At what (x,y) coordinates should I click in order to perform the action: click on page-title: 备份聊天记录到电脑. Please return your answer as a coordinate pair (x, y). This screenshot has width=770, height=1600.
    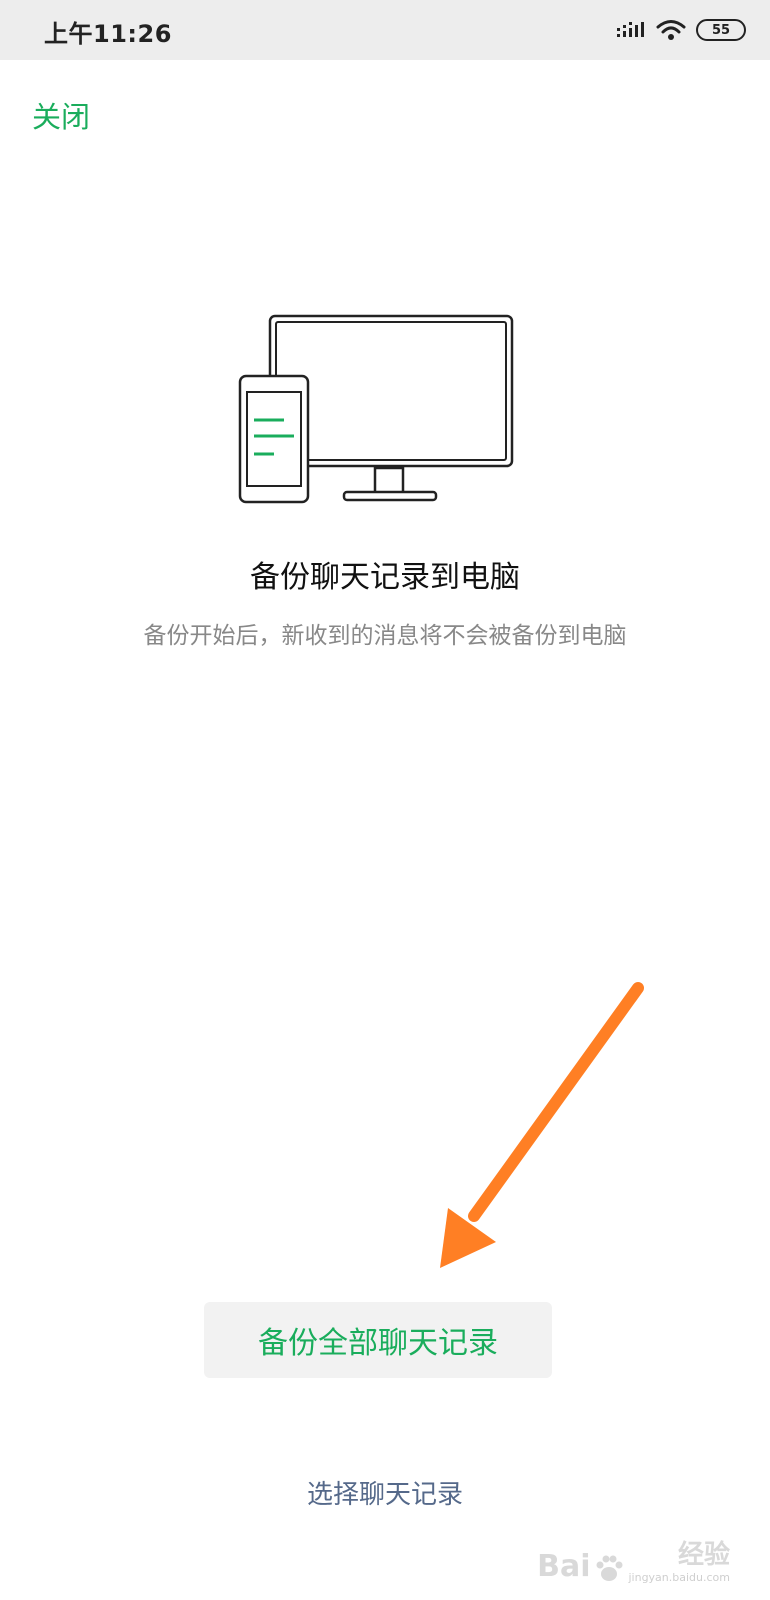
    Looking at the image, I should click on (385, 577).